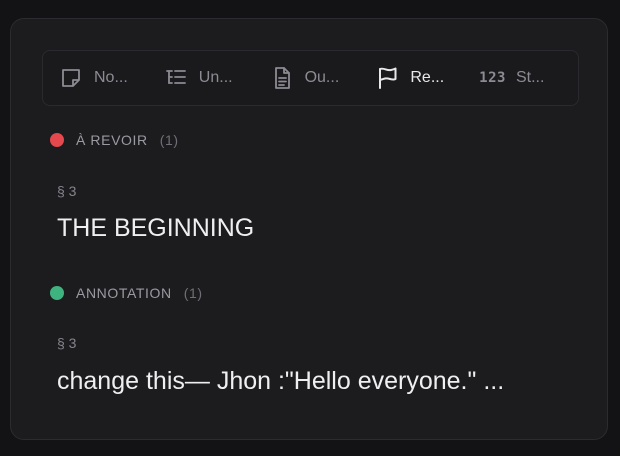  Describe the element at coordinates (71, 78) in the screenshot. I see `note-icon` at that location.